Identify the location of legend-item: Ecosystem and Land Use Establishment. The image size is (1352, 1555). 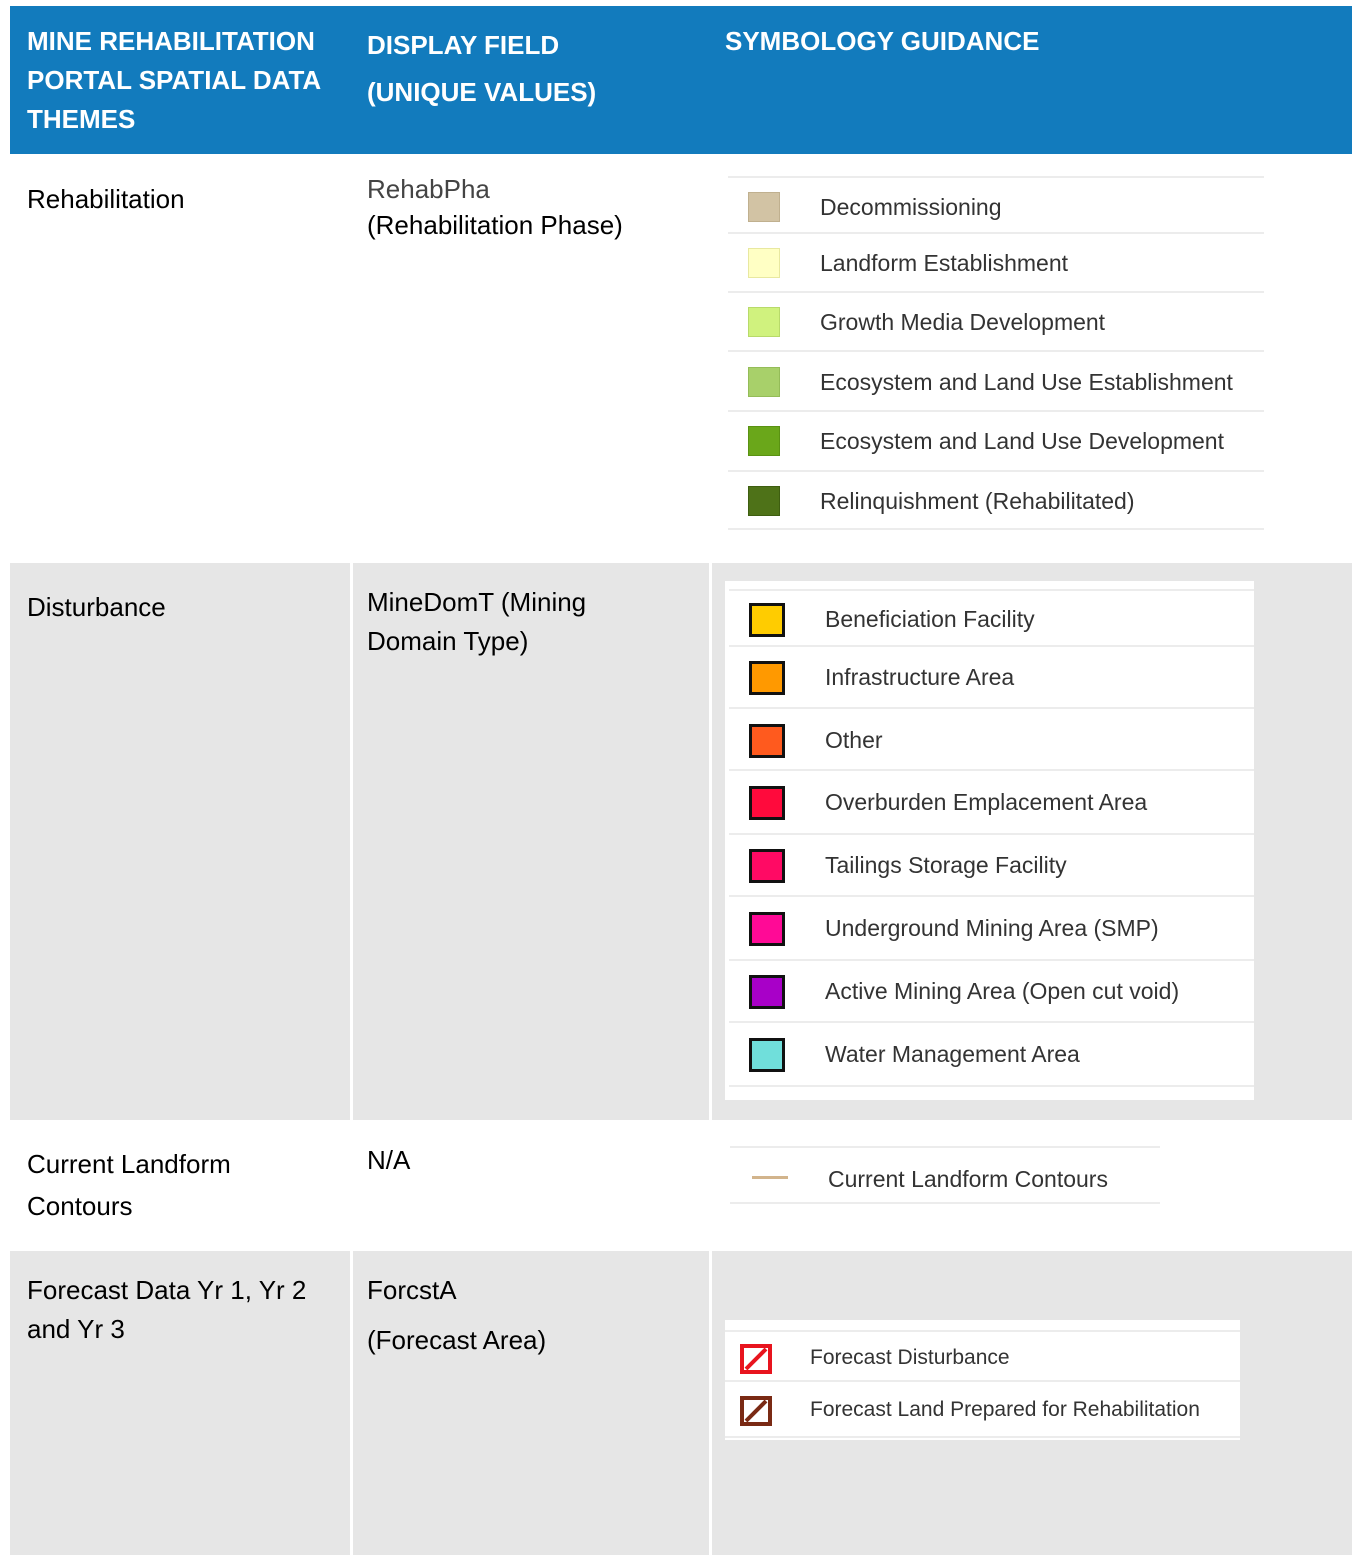
(996, 382).